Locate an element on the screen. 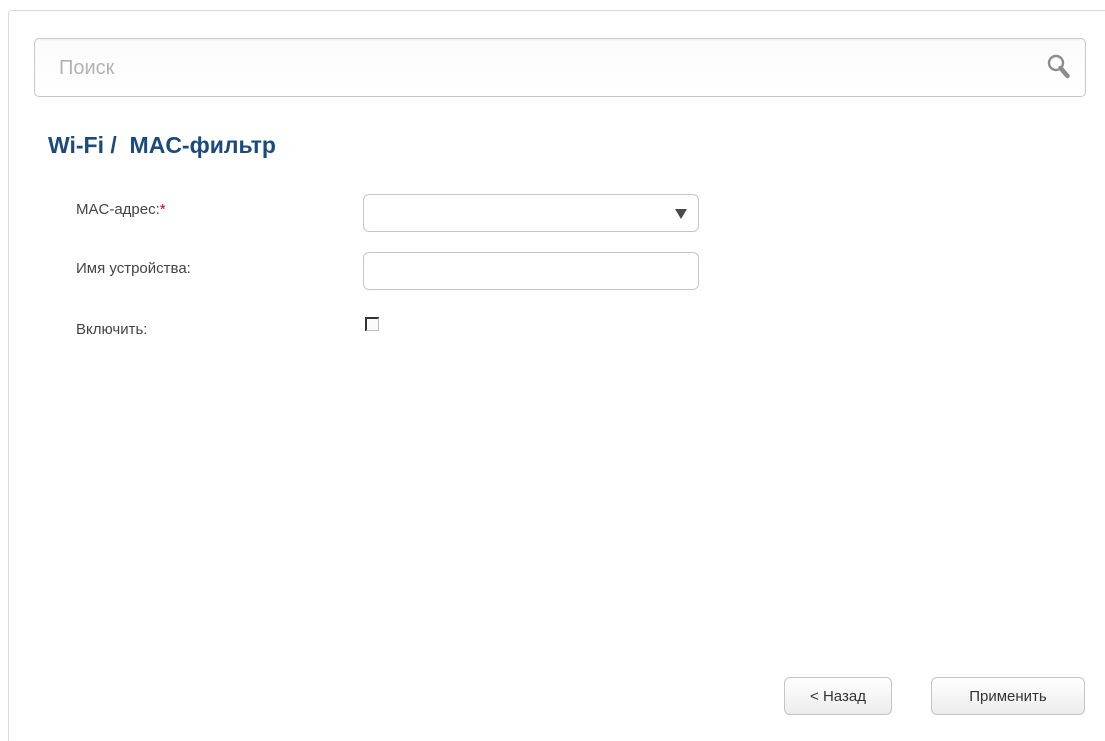  device-name-input is located at coordinates (531, 271).